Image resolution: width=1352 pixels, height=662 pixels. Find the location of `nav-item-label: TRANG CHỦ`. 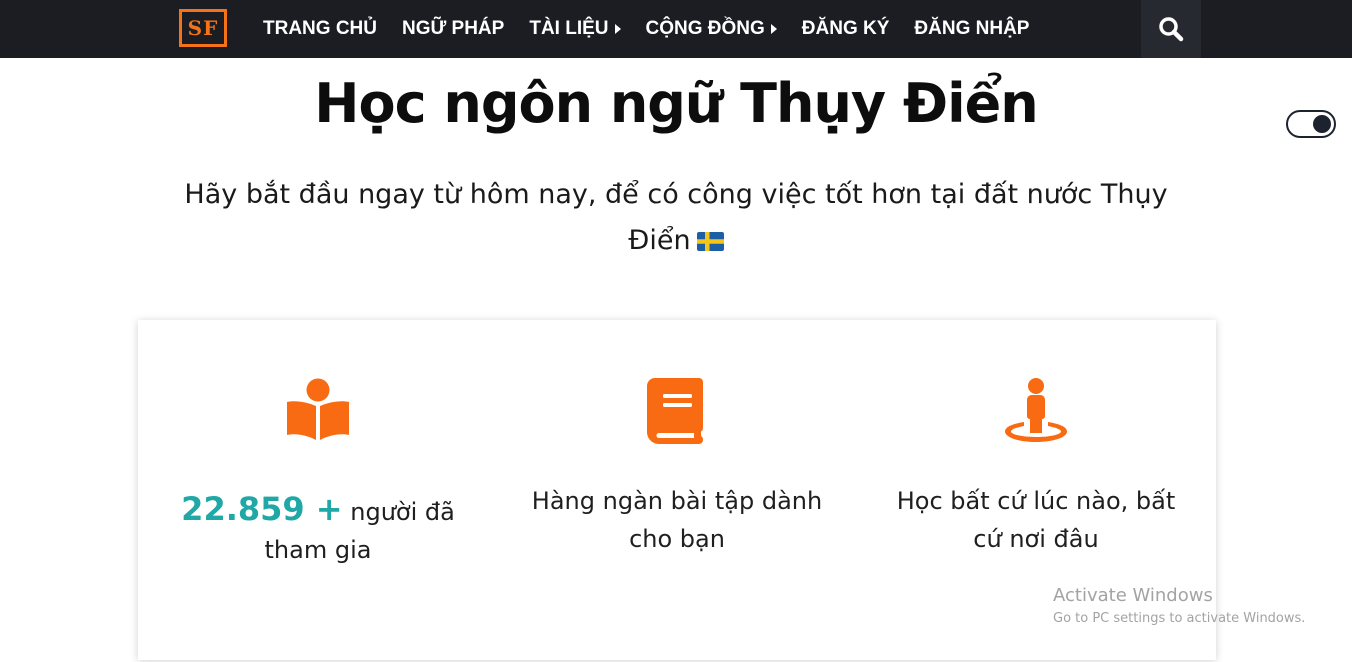

nav-item-label: TRANG CHỦ is located at coordinates (320, 28).